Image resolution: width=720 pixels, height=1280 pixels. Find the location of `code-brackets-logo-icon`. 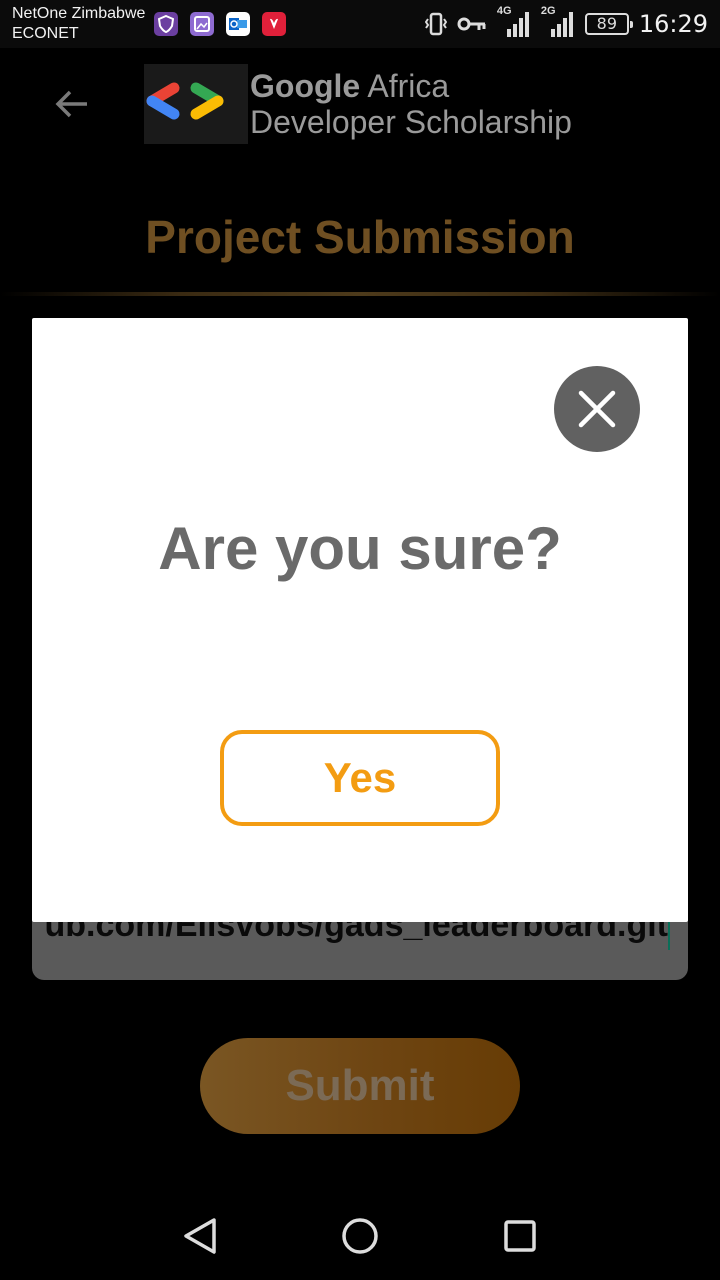

code-brackets-logo-icon is located at coordinates (185, 101).